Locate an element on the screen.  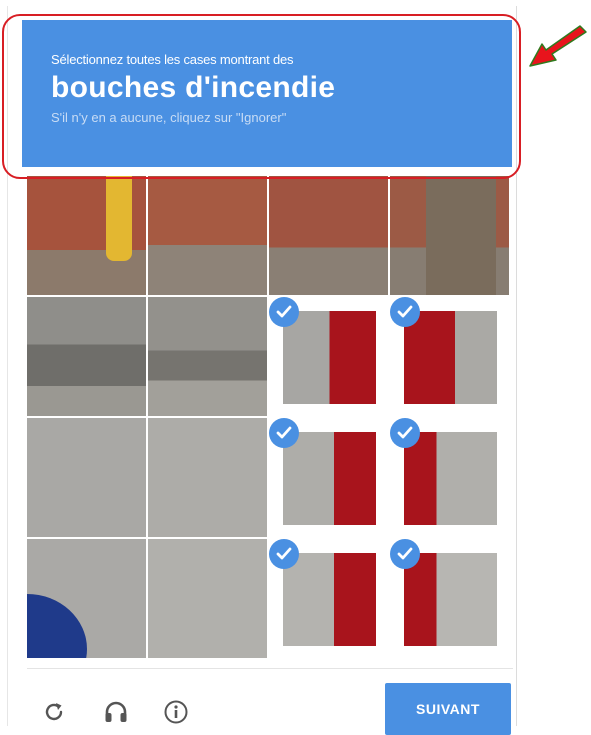
headphones-icon is located at coordinates (116, 712).